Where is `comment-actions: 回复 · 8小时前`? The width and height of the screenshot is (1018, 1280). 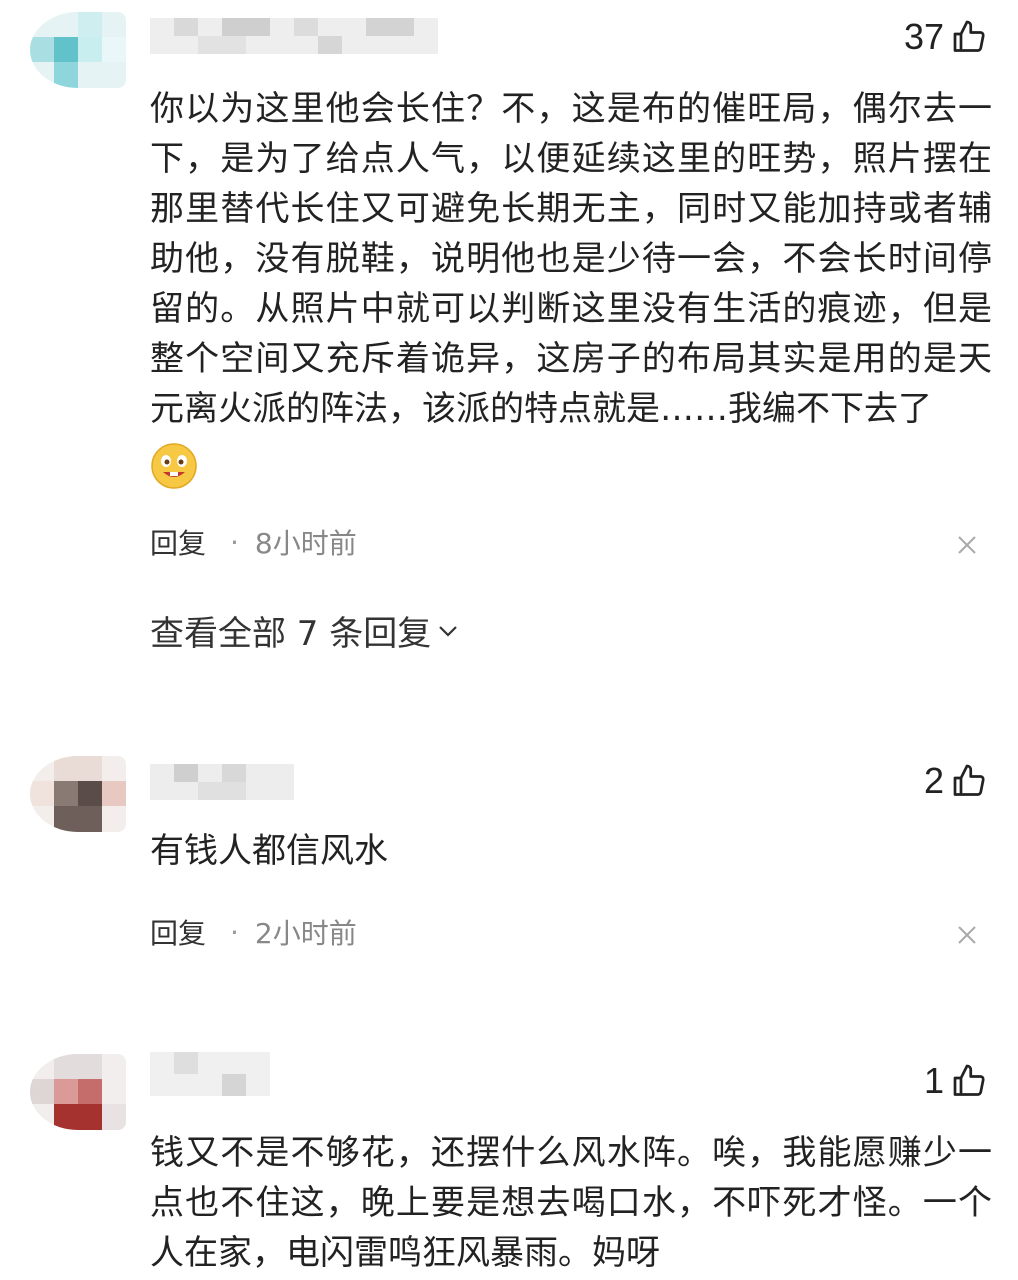 comment-actions: 回复 · 8小时前 is located at coordinates (253, 542).